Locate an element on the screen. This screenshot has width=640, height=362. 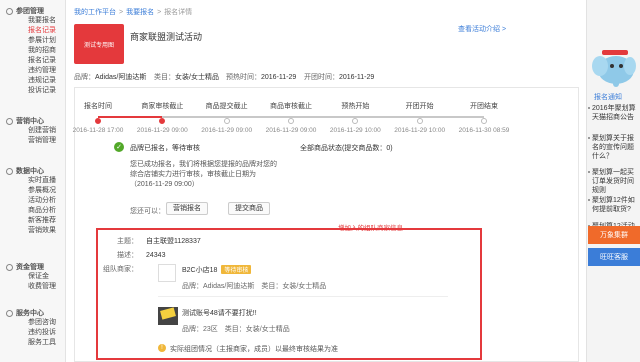
goods-status: 全部商品状态(提交商品数：0) is located at coordinates (346, 148).